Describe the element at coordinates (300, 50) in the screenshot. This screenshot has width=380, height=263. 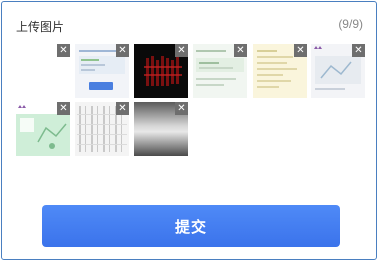
I see `remove-thumbnail-5-icon: ✕` at that location.